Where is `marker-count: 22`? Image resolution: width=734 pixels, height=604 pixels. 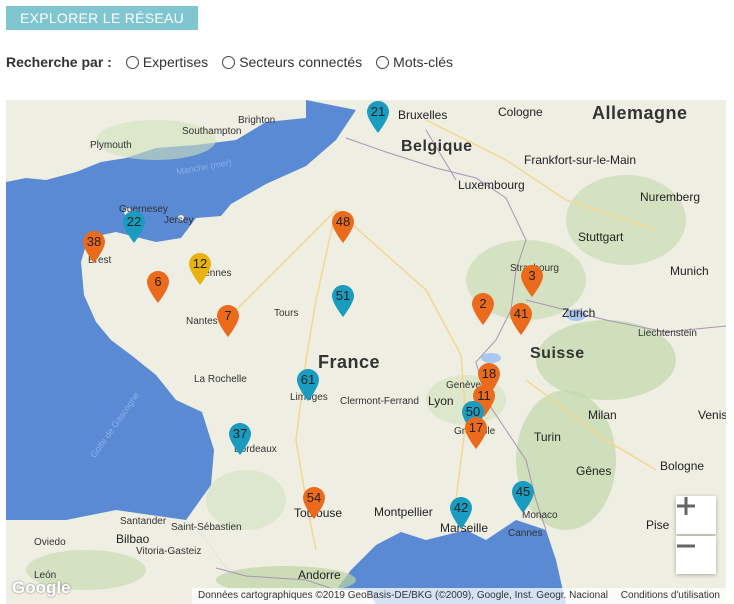 marker-count: 22 is located at coordinates (134, 221).